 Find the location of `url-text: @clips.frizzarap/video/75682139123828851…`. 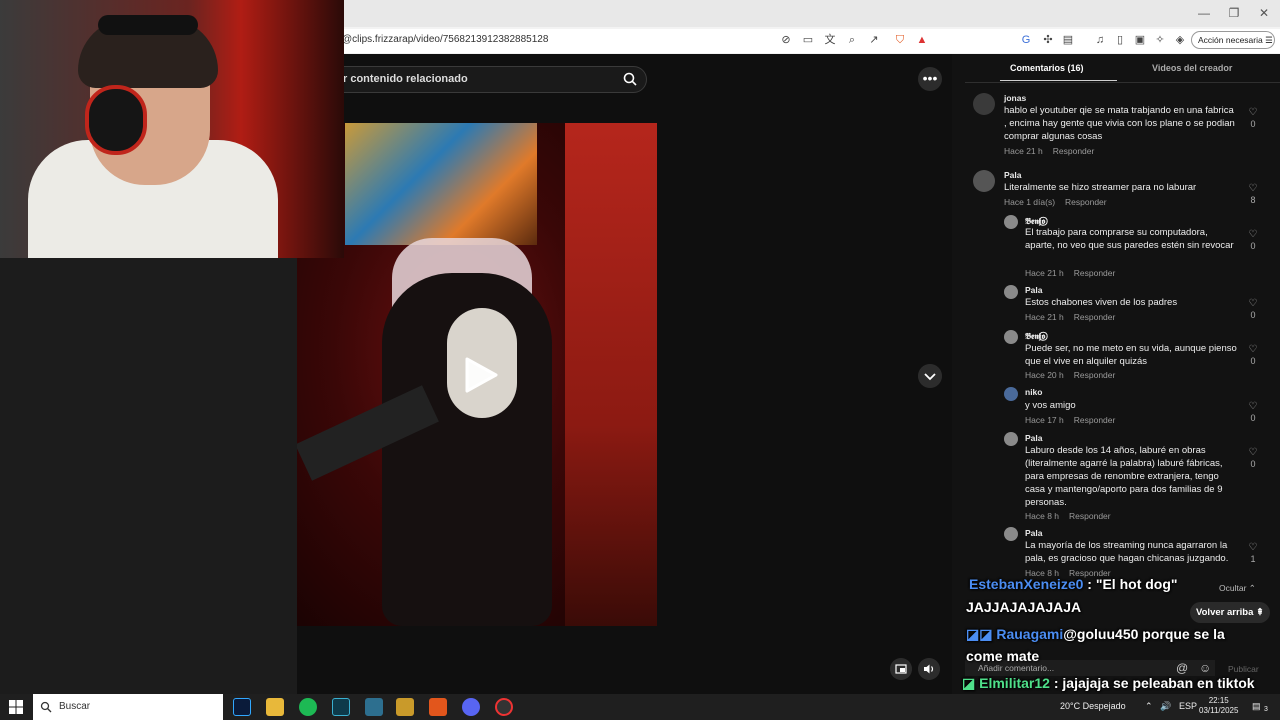

url-text: @clips.frizzarap/video/75682139123828851… is located at coordinates (445, 39).